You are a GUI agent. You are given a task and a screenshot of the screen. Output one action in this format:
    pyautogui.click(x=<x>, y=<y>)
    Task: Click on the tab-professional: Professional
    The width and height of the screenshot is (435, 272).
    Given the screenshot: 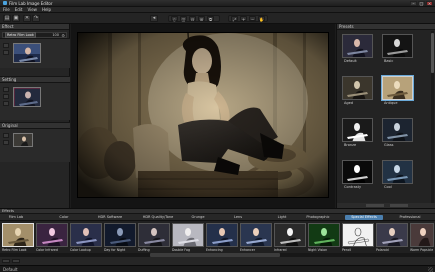 What is the action you would take?
    pyautogui.click(x=410, y=217)
    